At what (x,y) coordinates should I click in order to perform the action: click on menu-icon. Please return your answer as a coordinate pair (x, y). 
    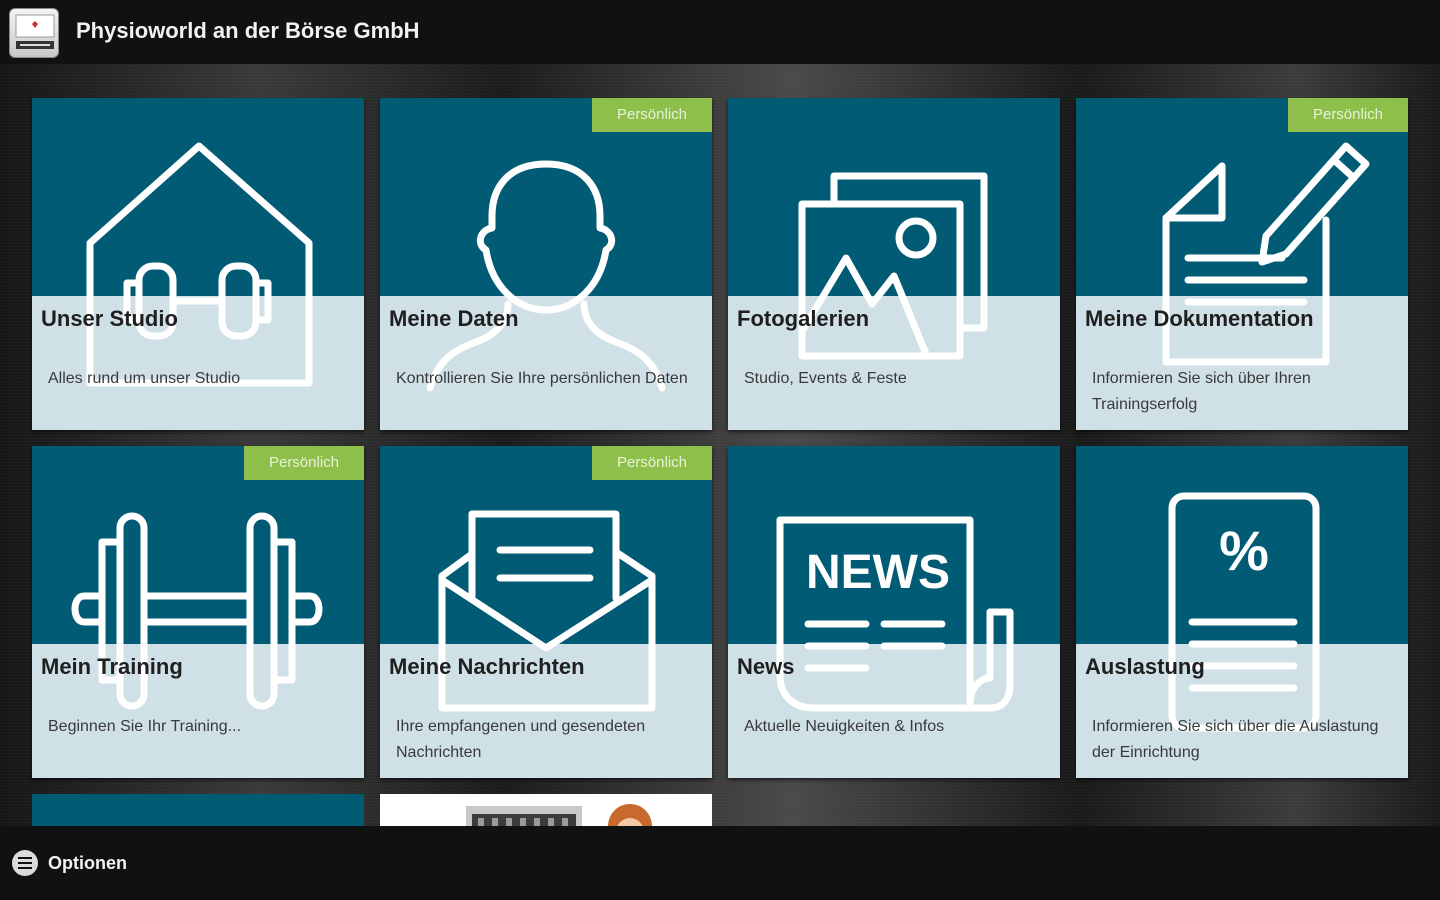
    Looking at the image, I should click on (25, 863).